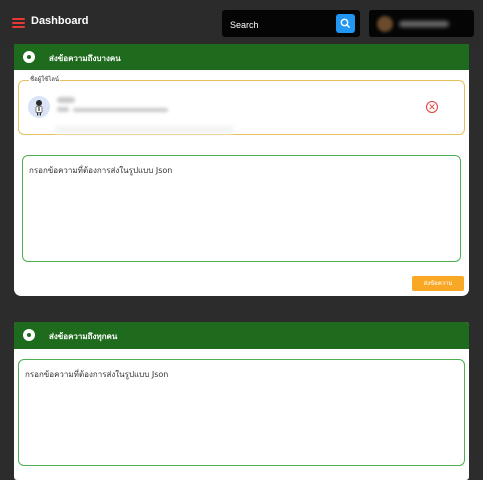  I want to click on remove-user-icon: ✕, so click(432, 107).